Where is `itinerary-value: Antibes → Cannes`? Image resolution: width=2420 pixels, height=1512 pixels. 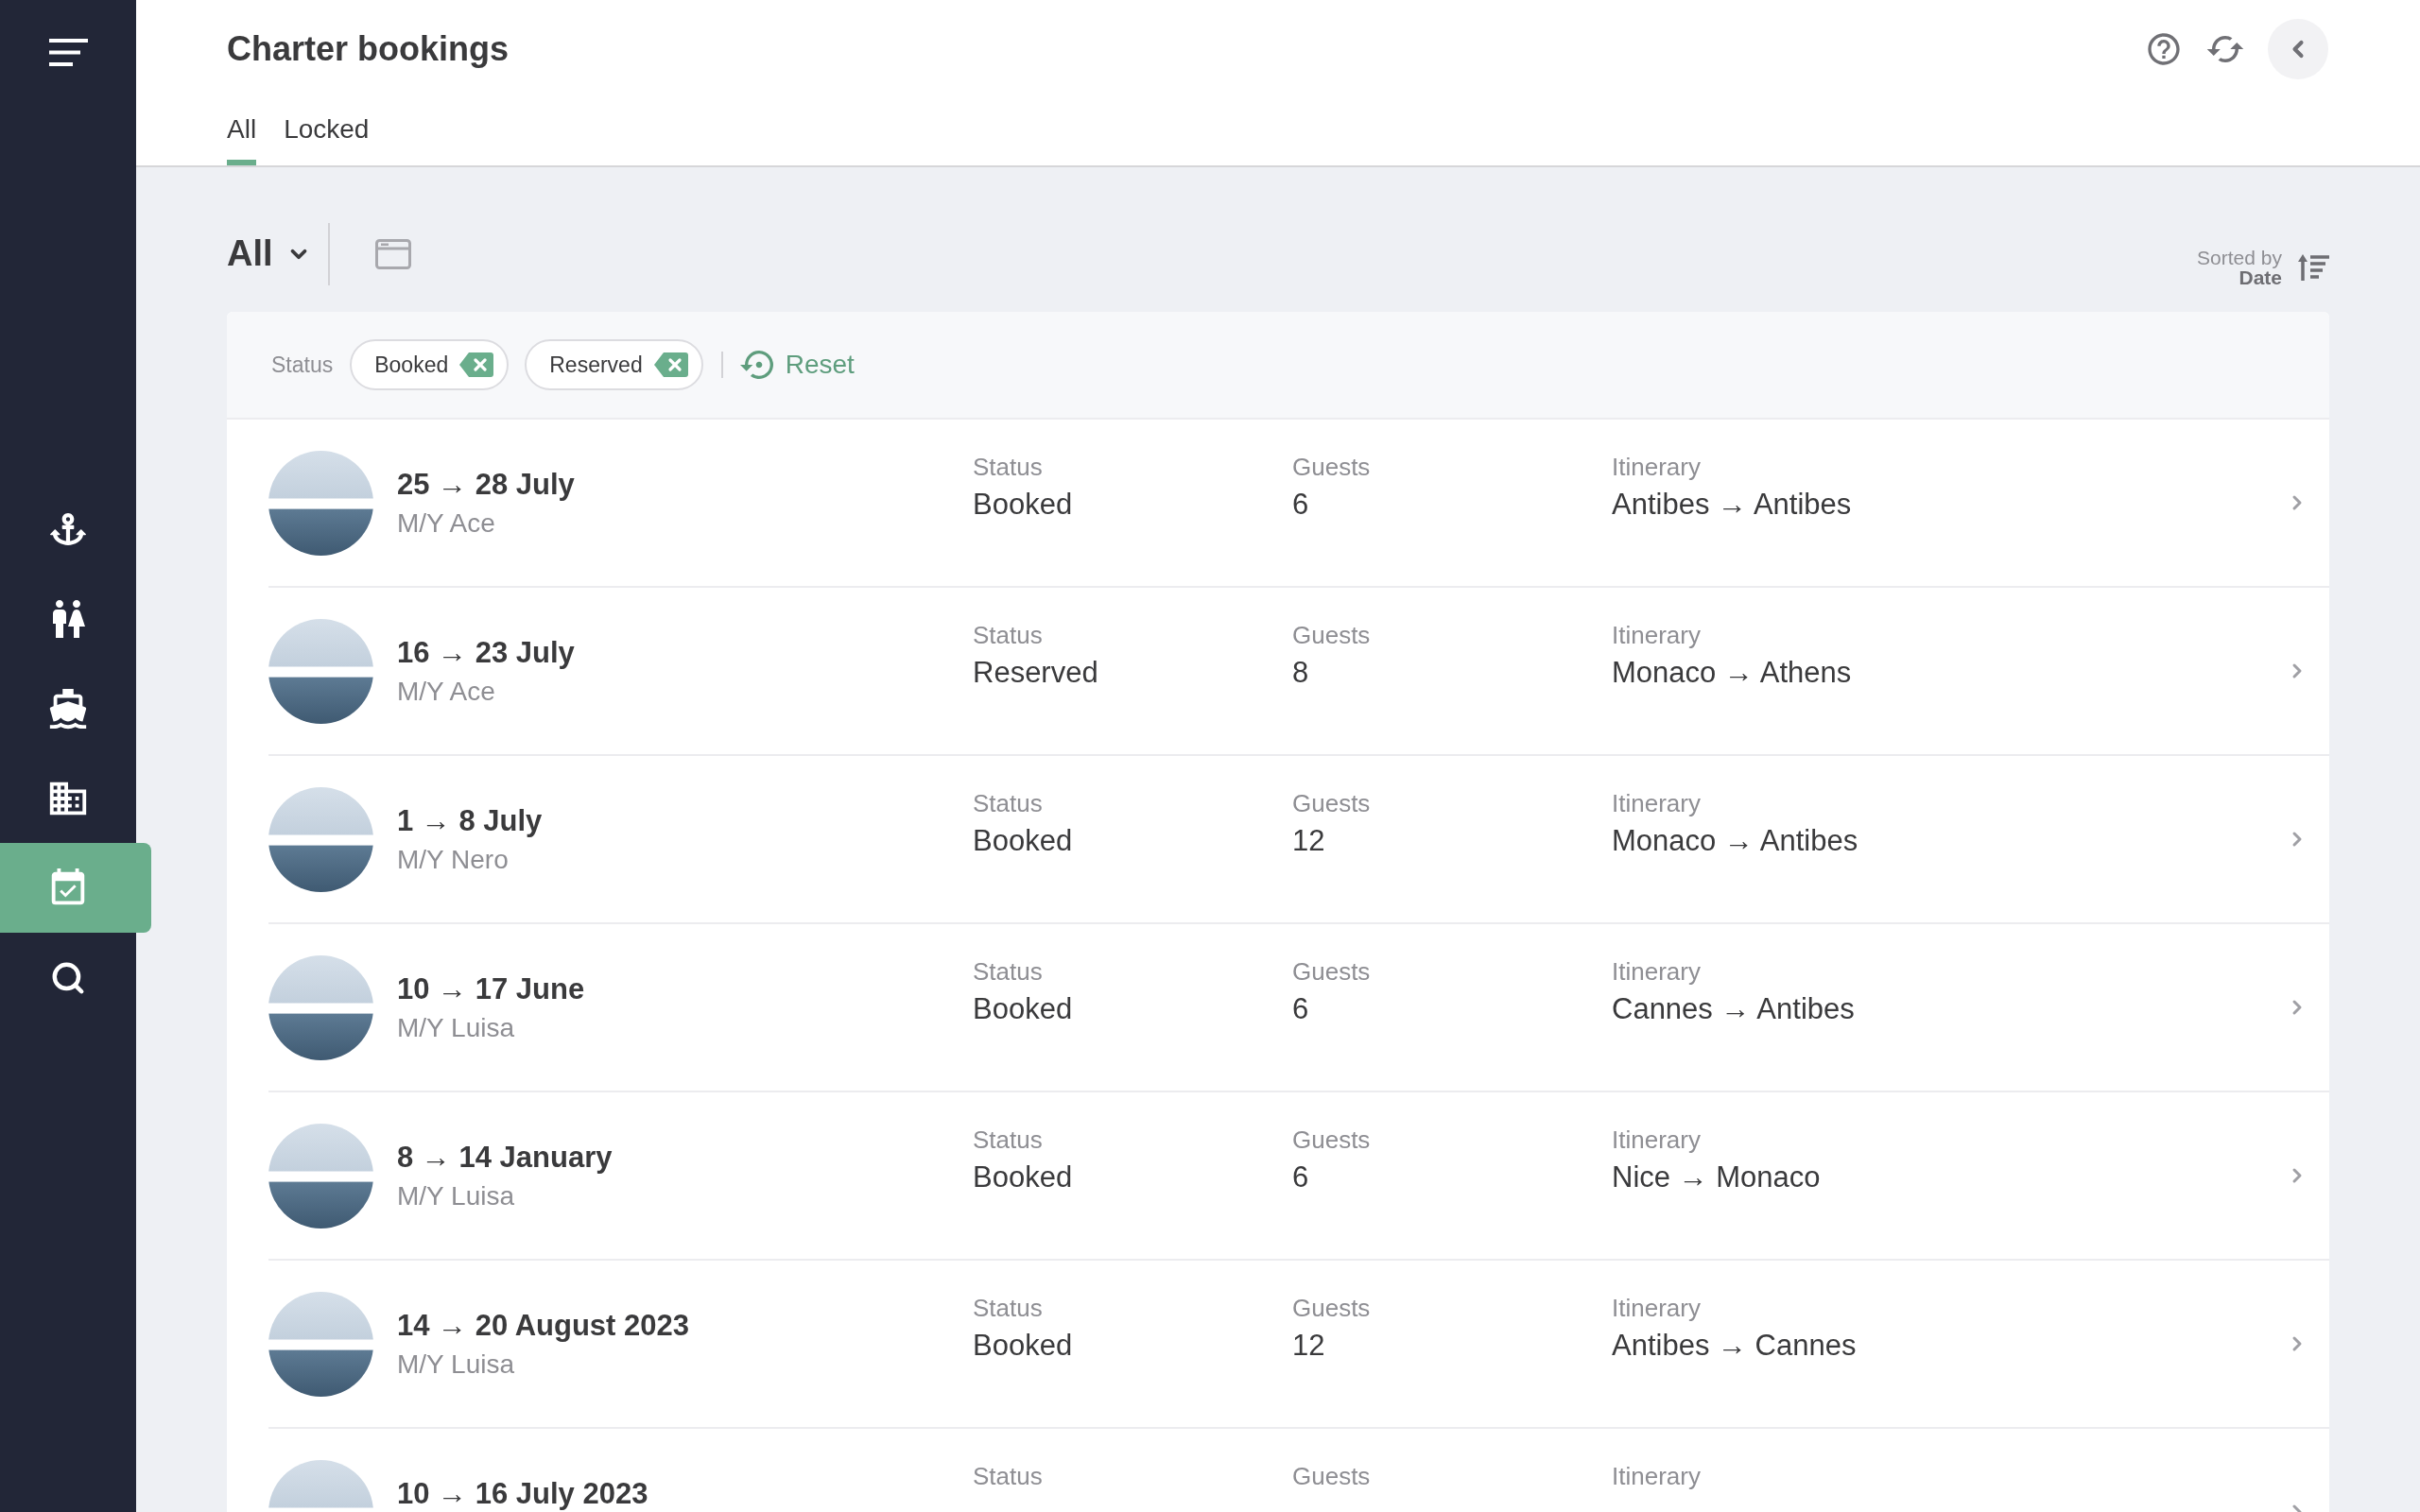 itinerary-value: Antibes → Cannes is located at coordinates (1734, 1345).